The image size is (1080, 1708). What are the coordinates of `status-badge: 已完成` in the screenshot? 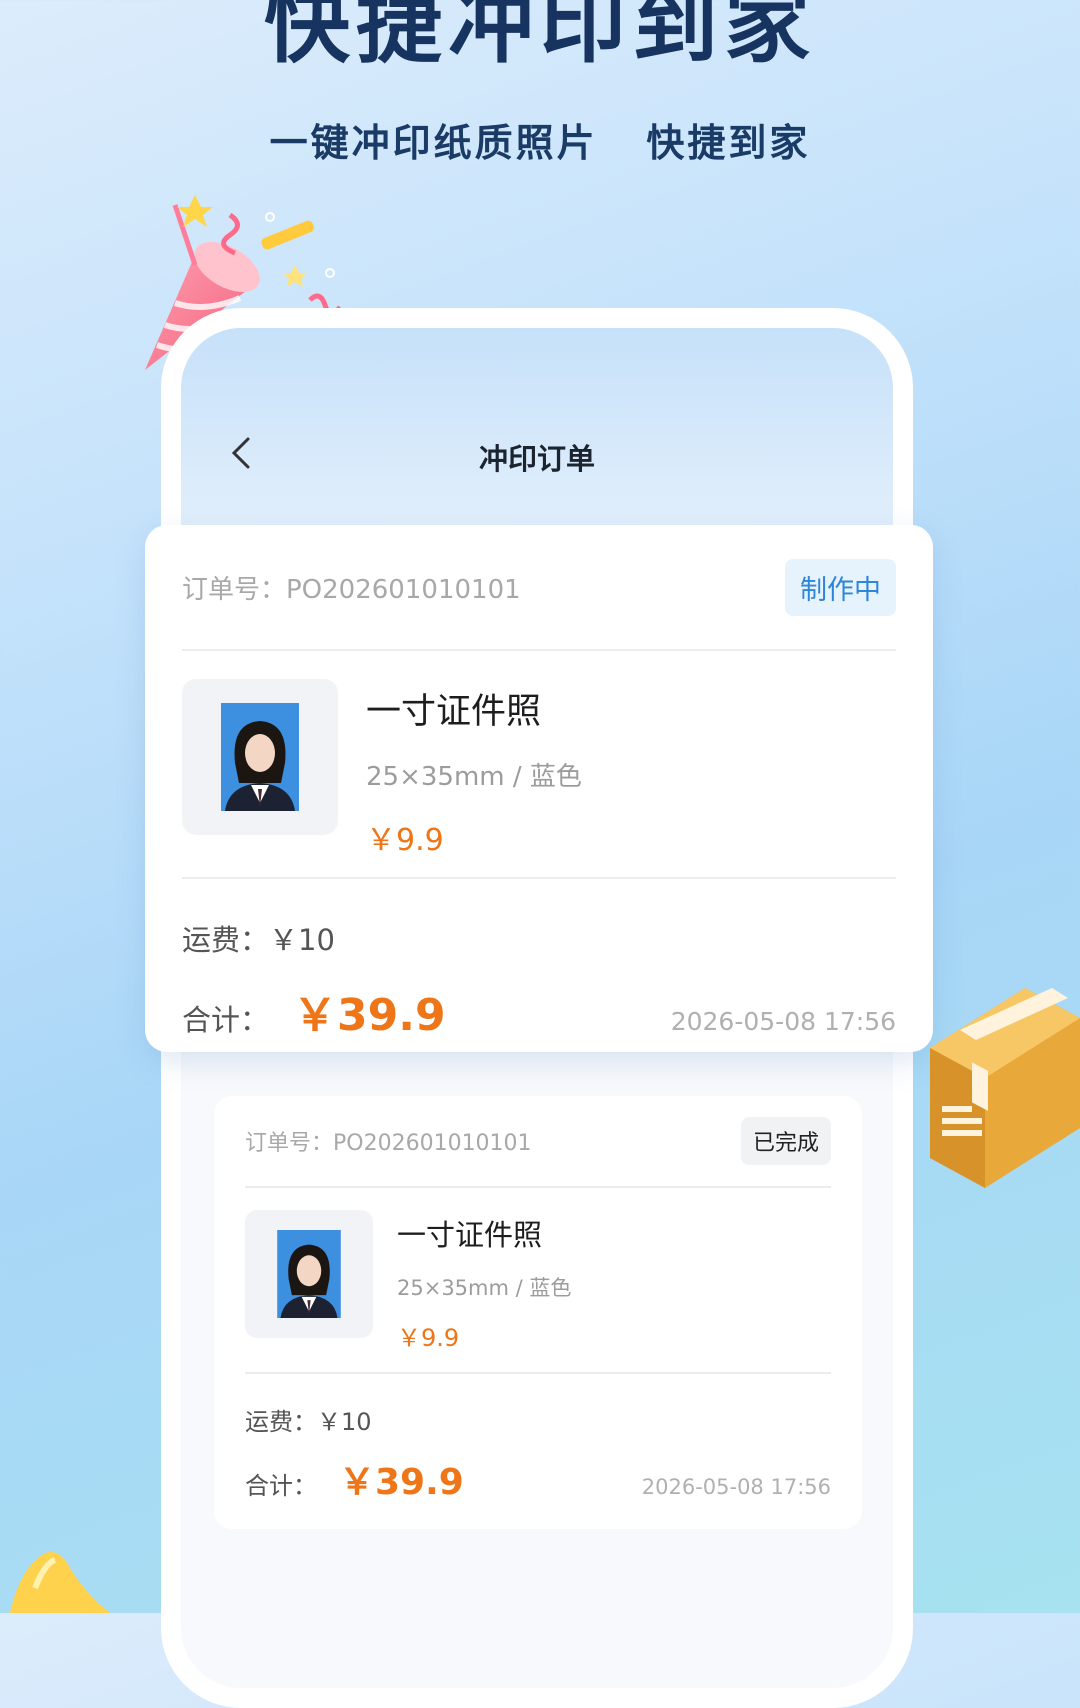 It's located at (785, 1141).